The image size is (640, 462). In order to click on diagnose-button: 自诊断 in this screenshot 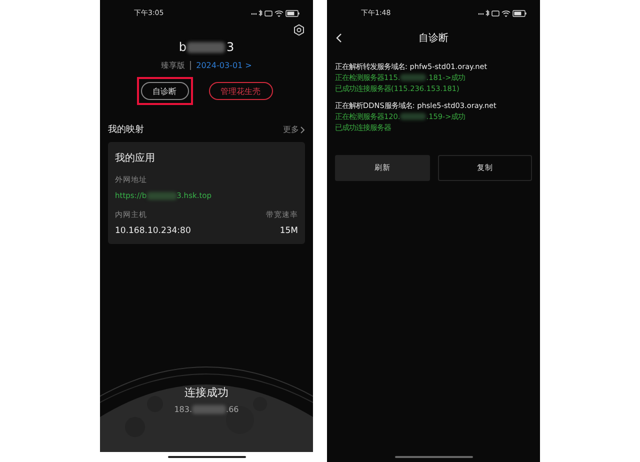, I will do `click(164, 91)`.